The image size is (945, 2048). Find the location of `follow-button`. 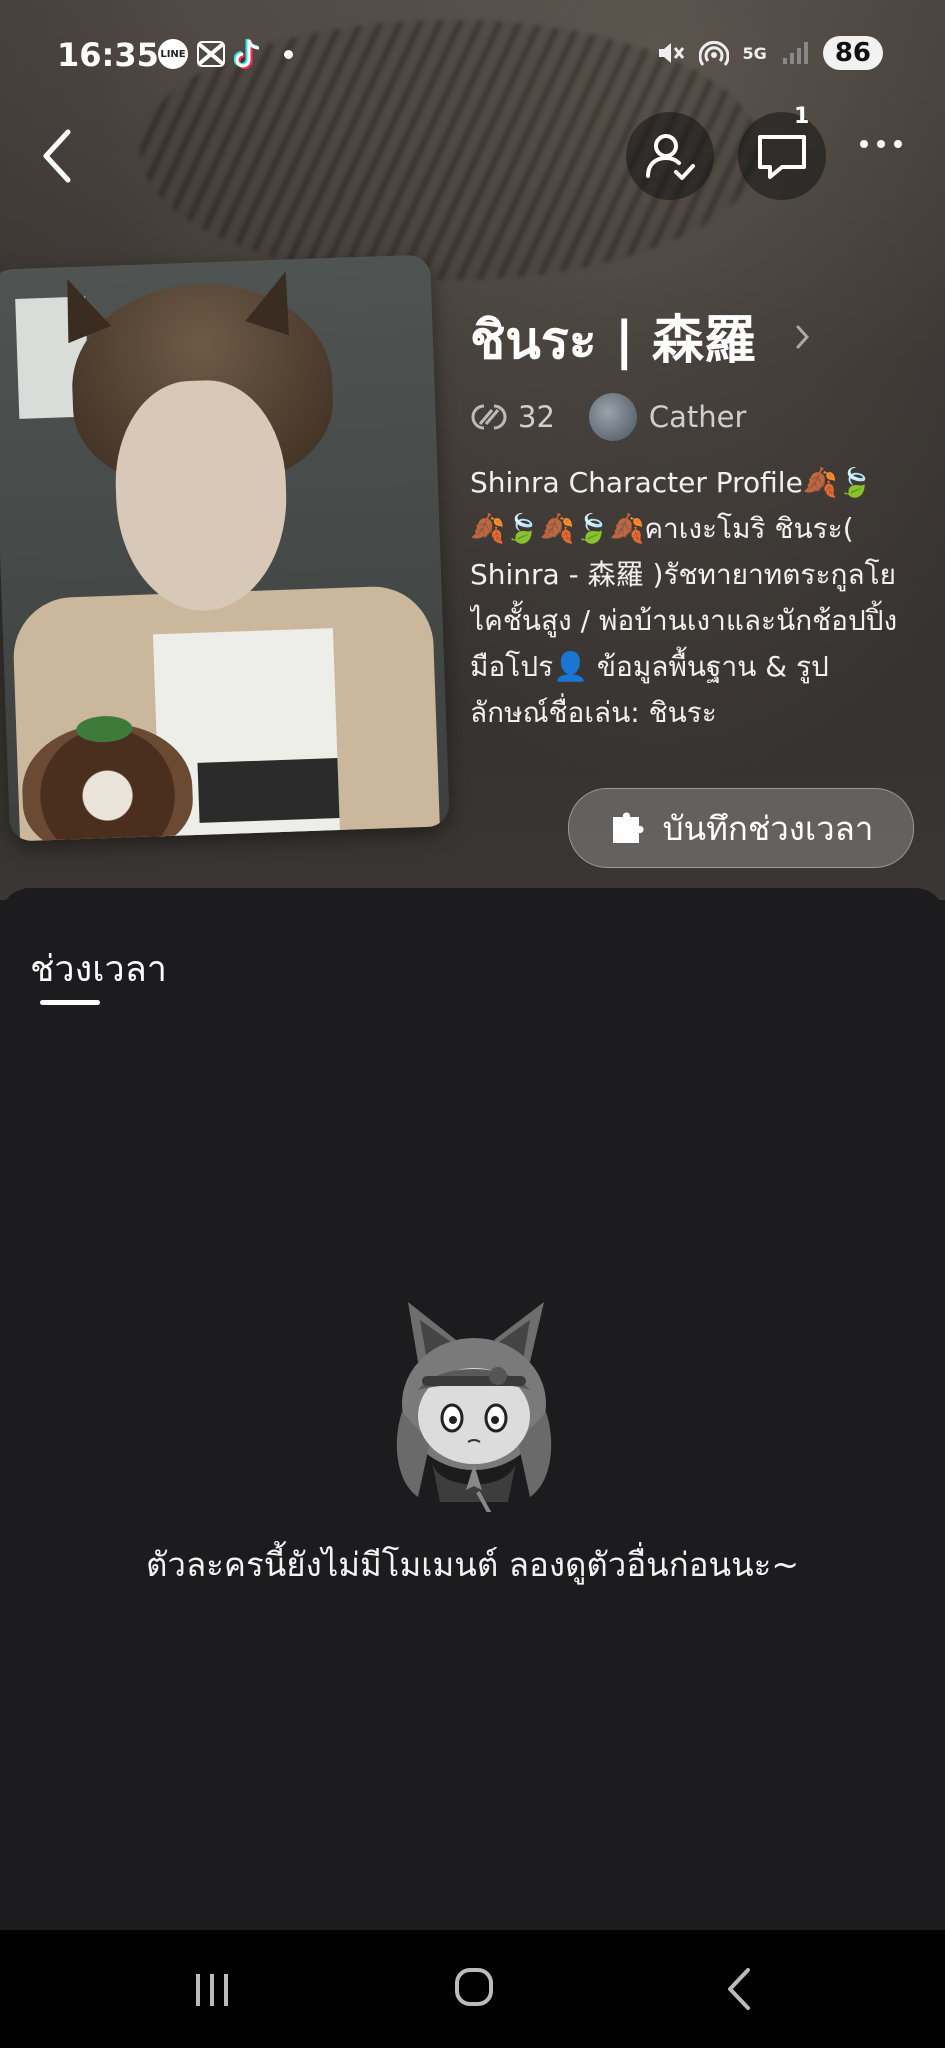

follow-button is located at coordinates (670, 156).